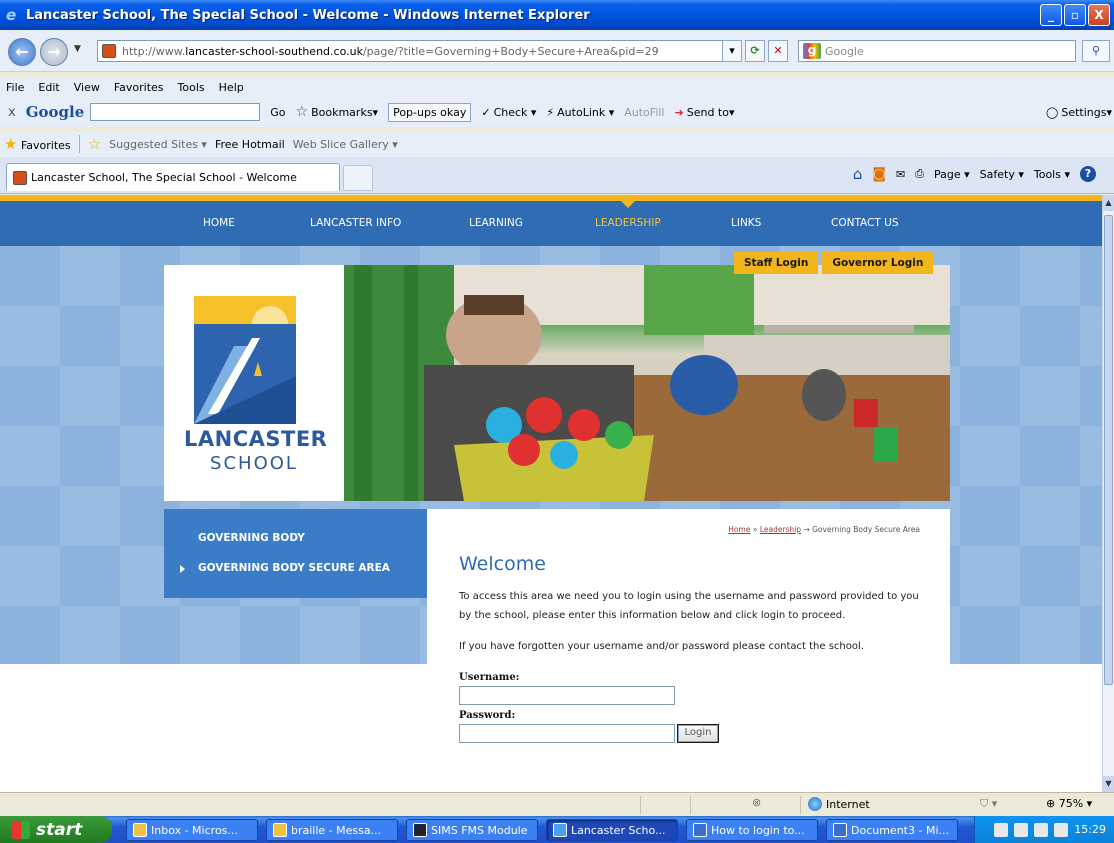  I want to click on page-menu: Page ▾, so click(952, 174).